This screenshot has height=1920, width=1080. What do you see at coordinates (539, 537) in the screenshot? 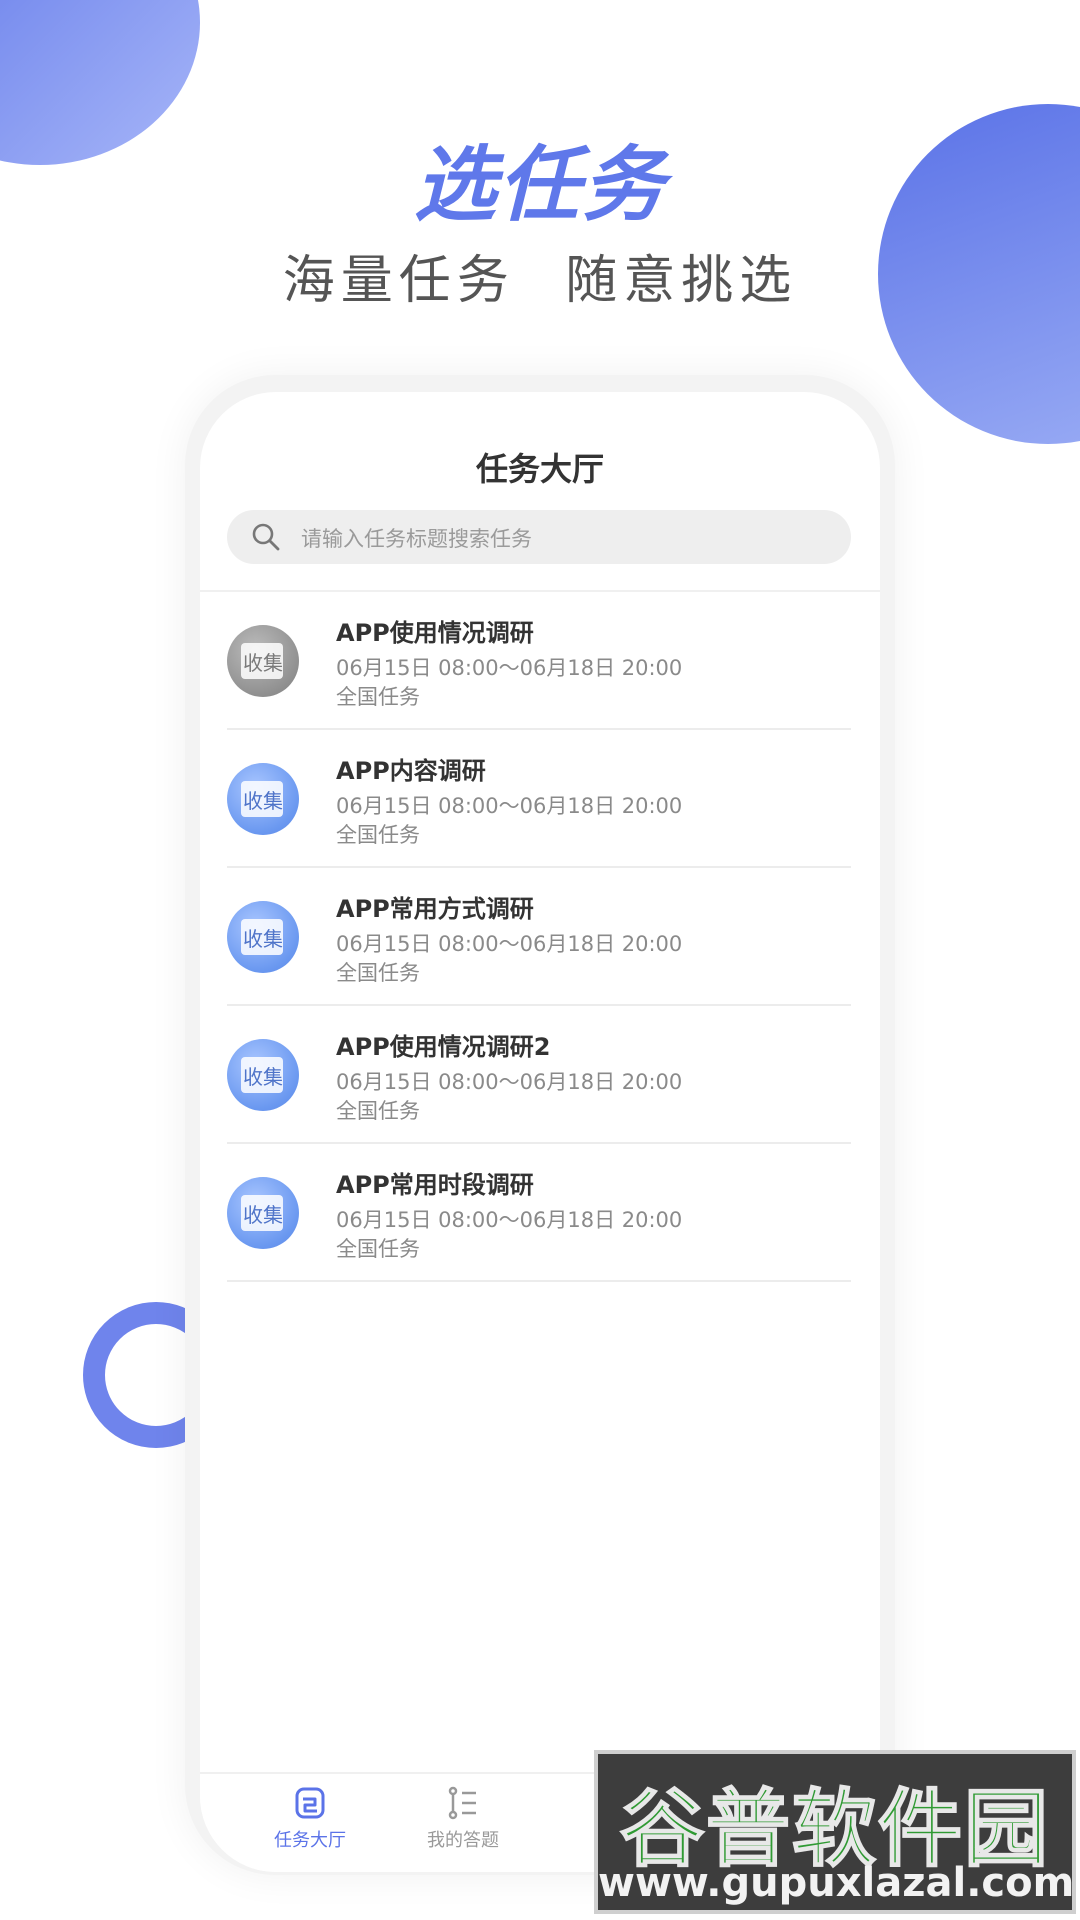
I see `search-input: 请输入任务标题搜索任务` at bounding box center [539, 537].